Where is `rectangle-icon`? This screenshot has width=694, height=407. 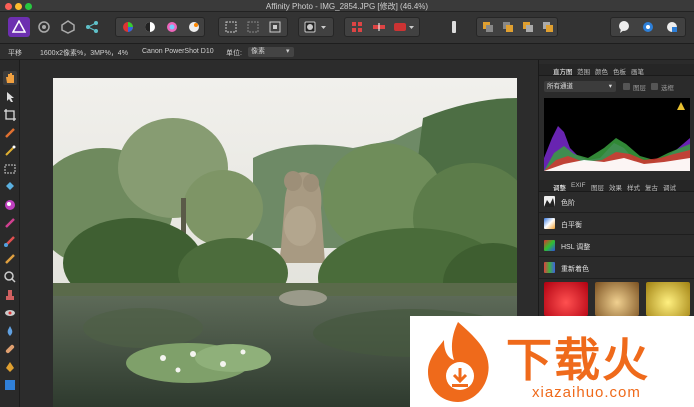
rectangle-icon is located at coordinates (10, 385).